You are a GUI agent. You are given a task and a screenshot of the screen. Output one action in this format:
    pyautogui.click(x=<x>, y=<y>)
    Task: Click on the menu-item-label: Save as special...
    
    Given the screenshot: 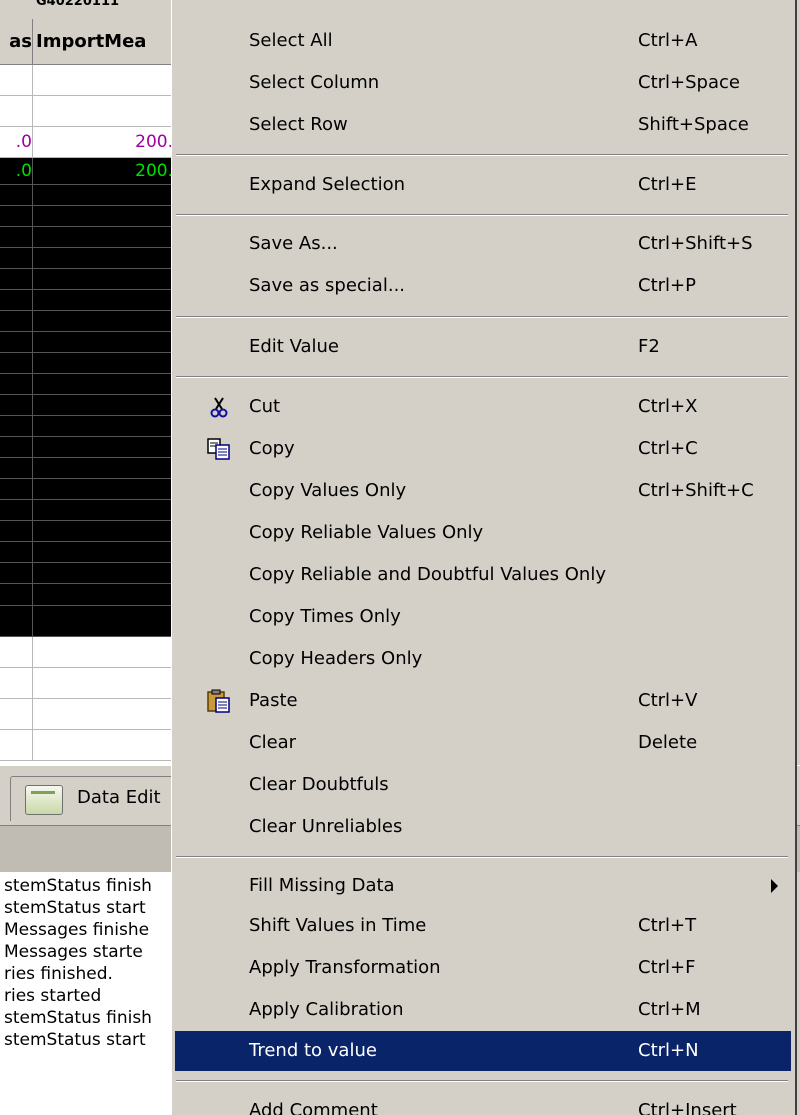 What is the action you would take?
    pyautogui.click(x=327, y=285)
    